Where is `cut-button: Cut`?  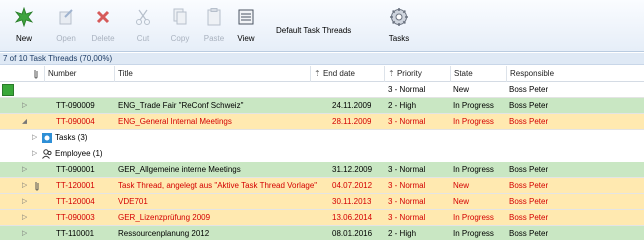 cut-button: Cut is located at coordinates (143, 28).